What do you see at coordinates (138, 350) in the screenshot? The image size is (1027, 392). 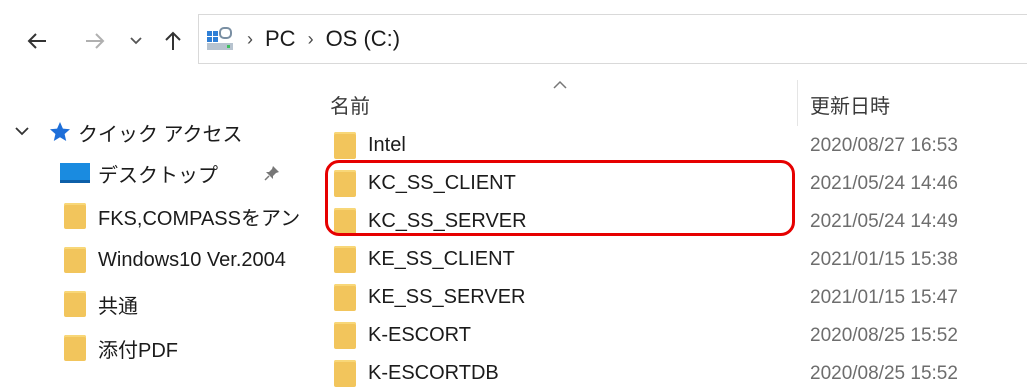 I see `sidebar-item-label: 添付PDF` at bounding box center [138, 350].